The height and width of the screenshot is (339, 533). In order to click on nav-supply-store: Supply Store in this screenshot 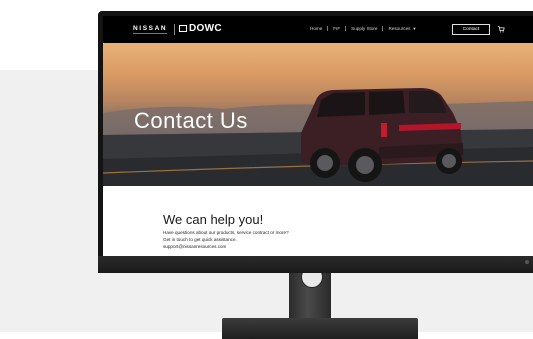, I will do `click(364, 28)`.